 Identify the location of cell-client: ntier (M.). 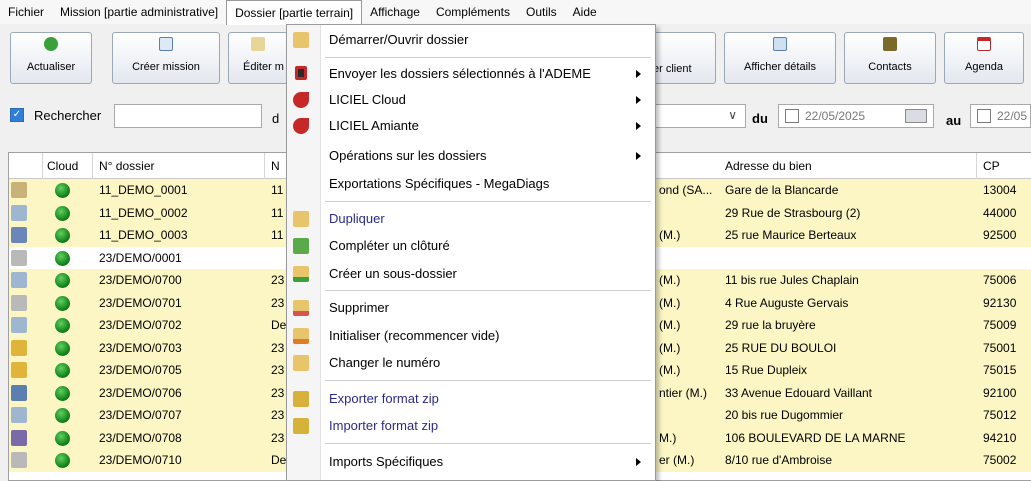
(683, 392).